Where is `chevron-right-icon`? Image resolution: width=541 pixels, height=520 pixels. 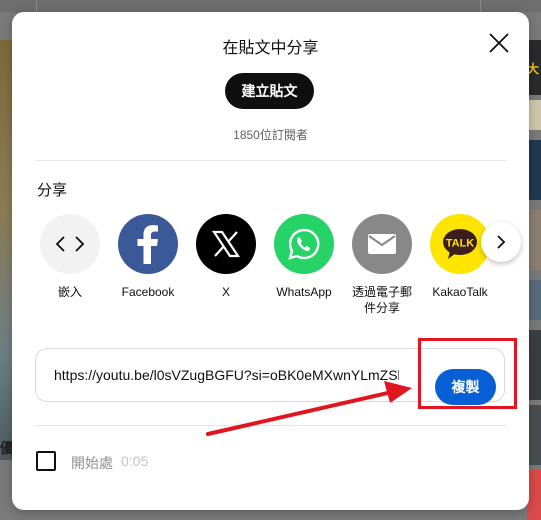
chevron-right-icon is located at coordinates (501, 242).